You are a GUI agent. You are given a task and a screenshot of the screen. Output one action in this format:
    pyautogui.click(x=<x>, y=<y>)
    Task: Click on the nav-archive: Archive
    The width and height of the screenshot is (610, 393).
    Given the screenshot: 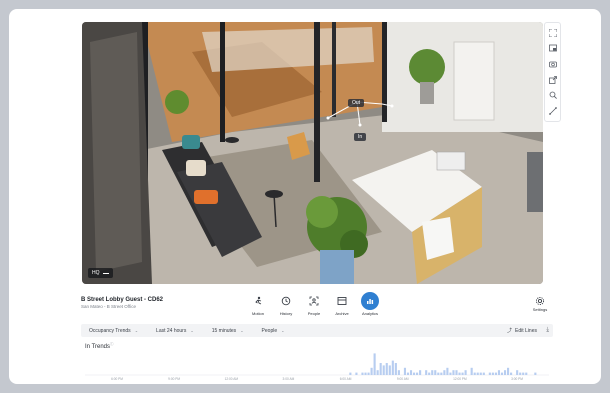 What is the action you would take?
    pyautogui.click(x=342, y=304)
    